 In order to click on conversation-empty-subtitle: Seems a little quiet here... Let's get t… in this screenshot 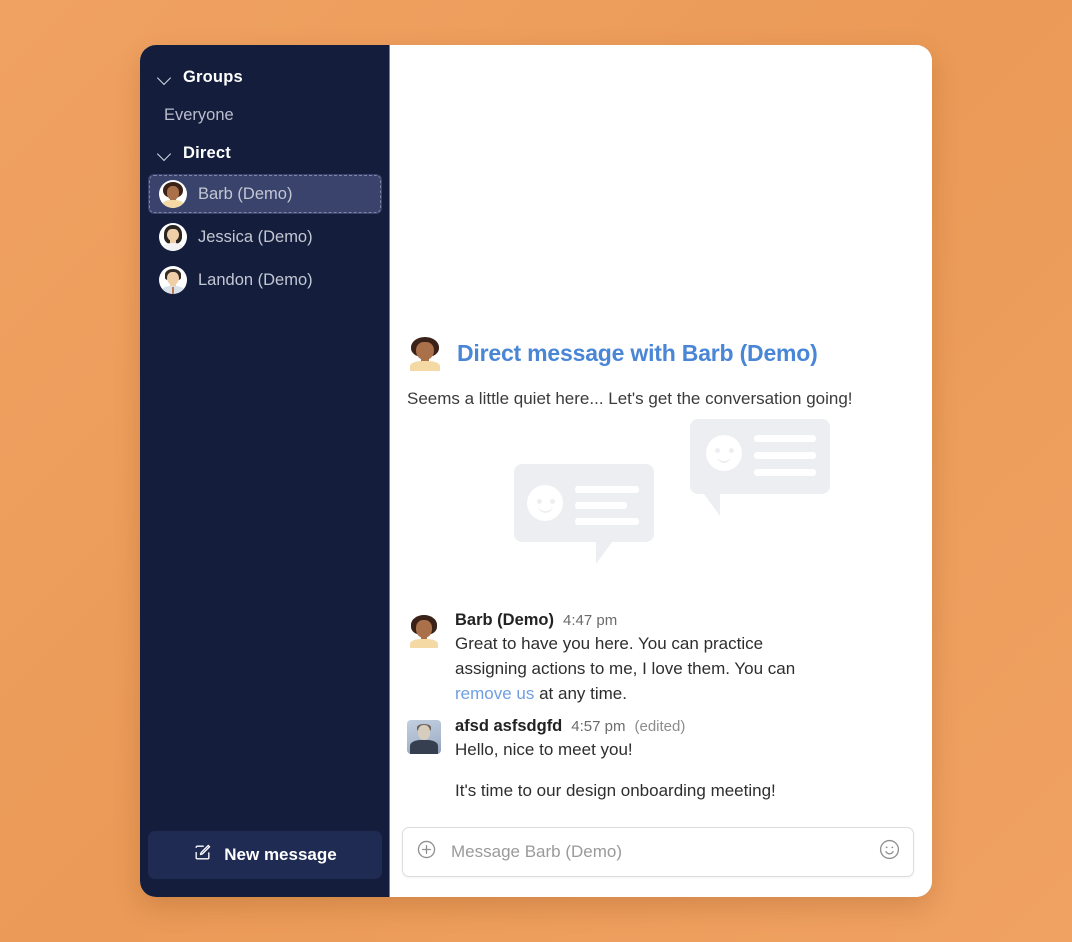, I will do `click(630, 399)`.